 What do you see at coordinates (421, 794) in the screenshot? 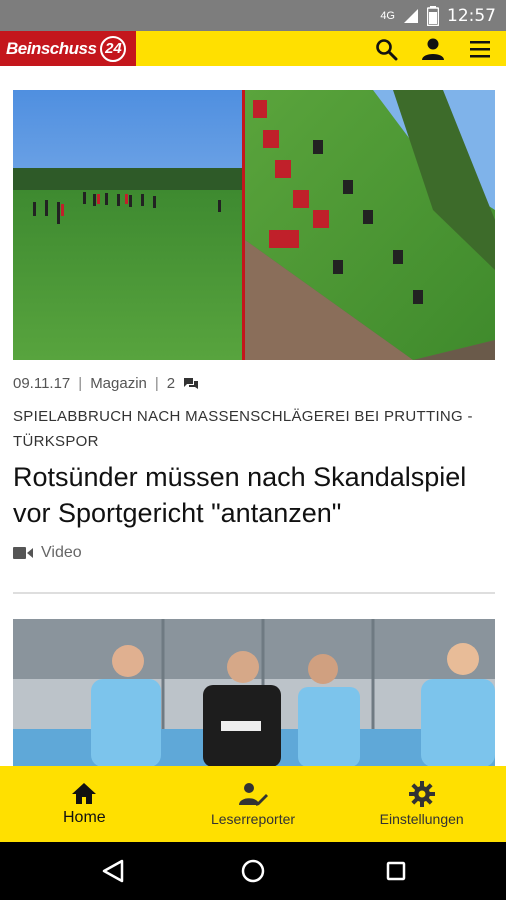
I see `gear-icon` at bounding box center [421, 794].